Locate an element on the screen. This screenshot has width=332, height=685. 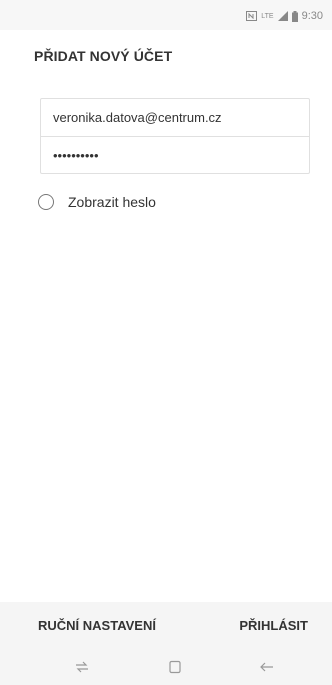
lte-icon: LTE is located at coordinates (267, 16).